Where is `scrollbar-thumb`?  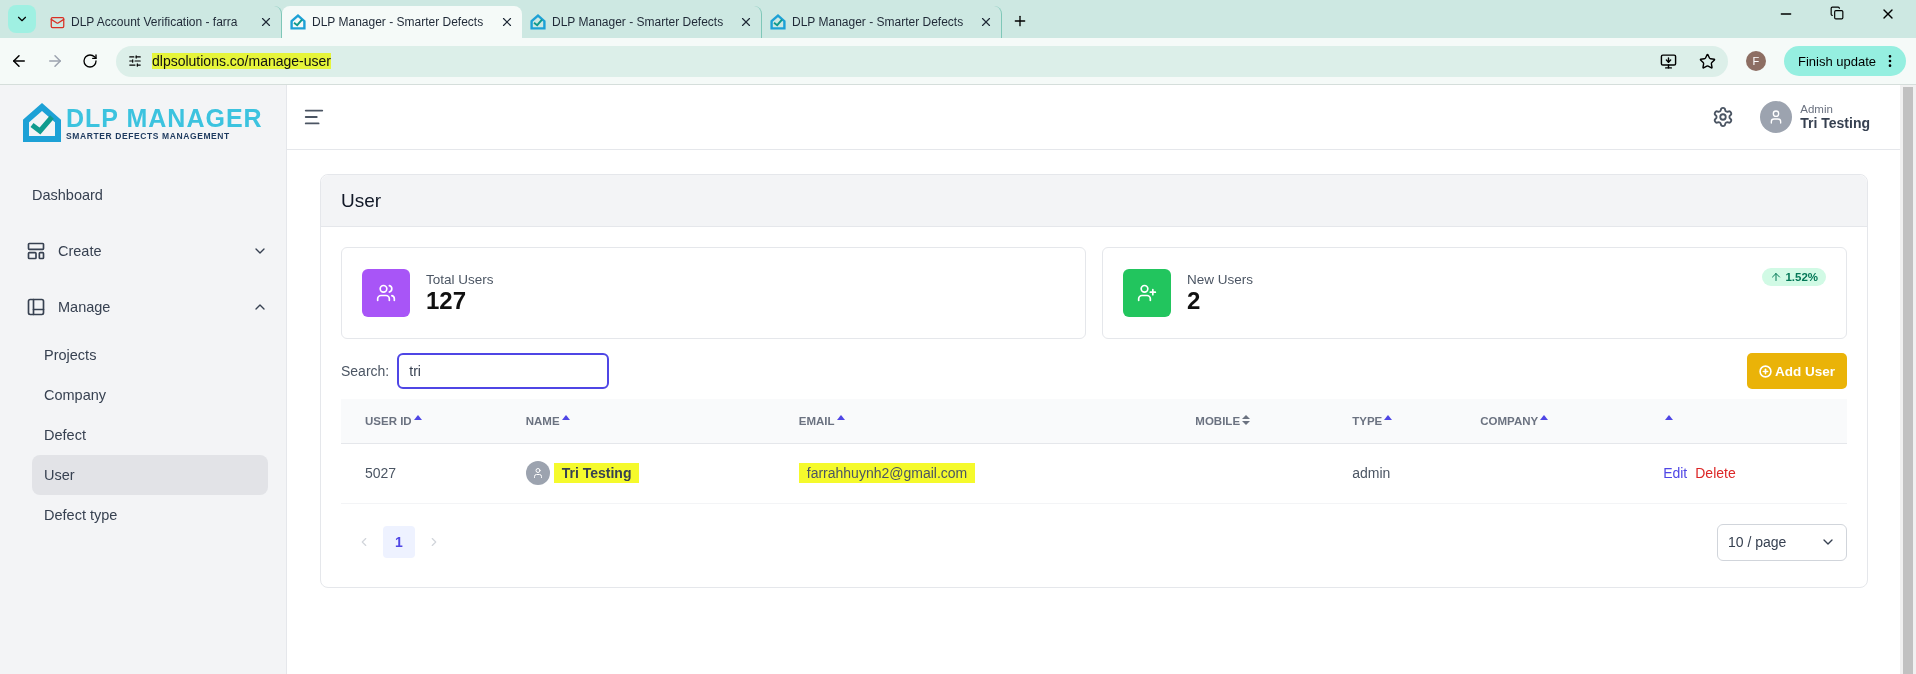
scrollbar-thumb is located at coordinates (1908, 380).